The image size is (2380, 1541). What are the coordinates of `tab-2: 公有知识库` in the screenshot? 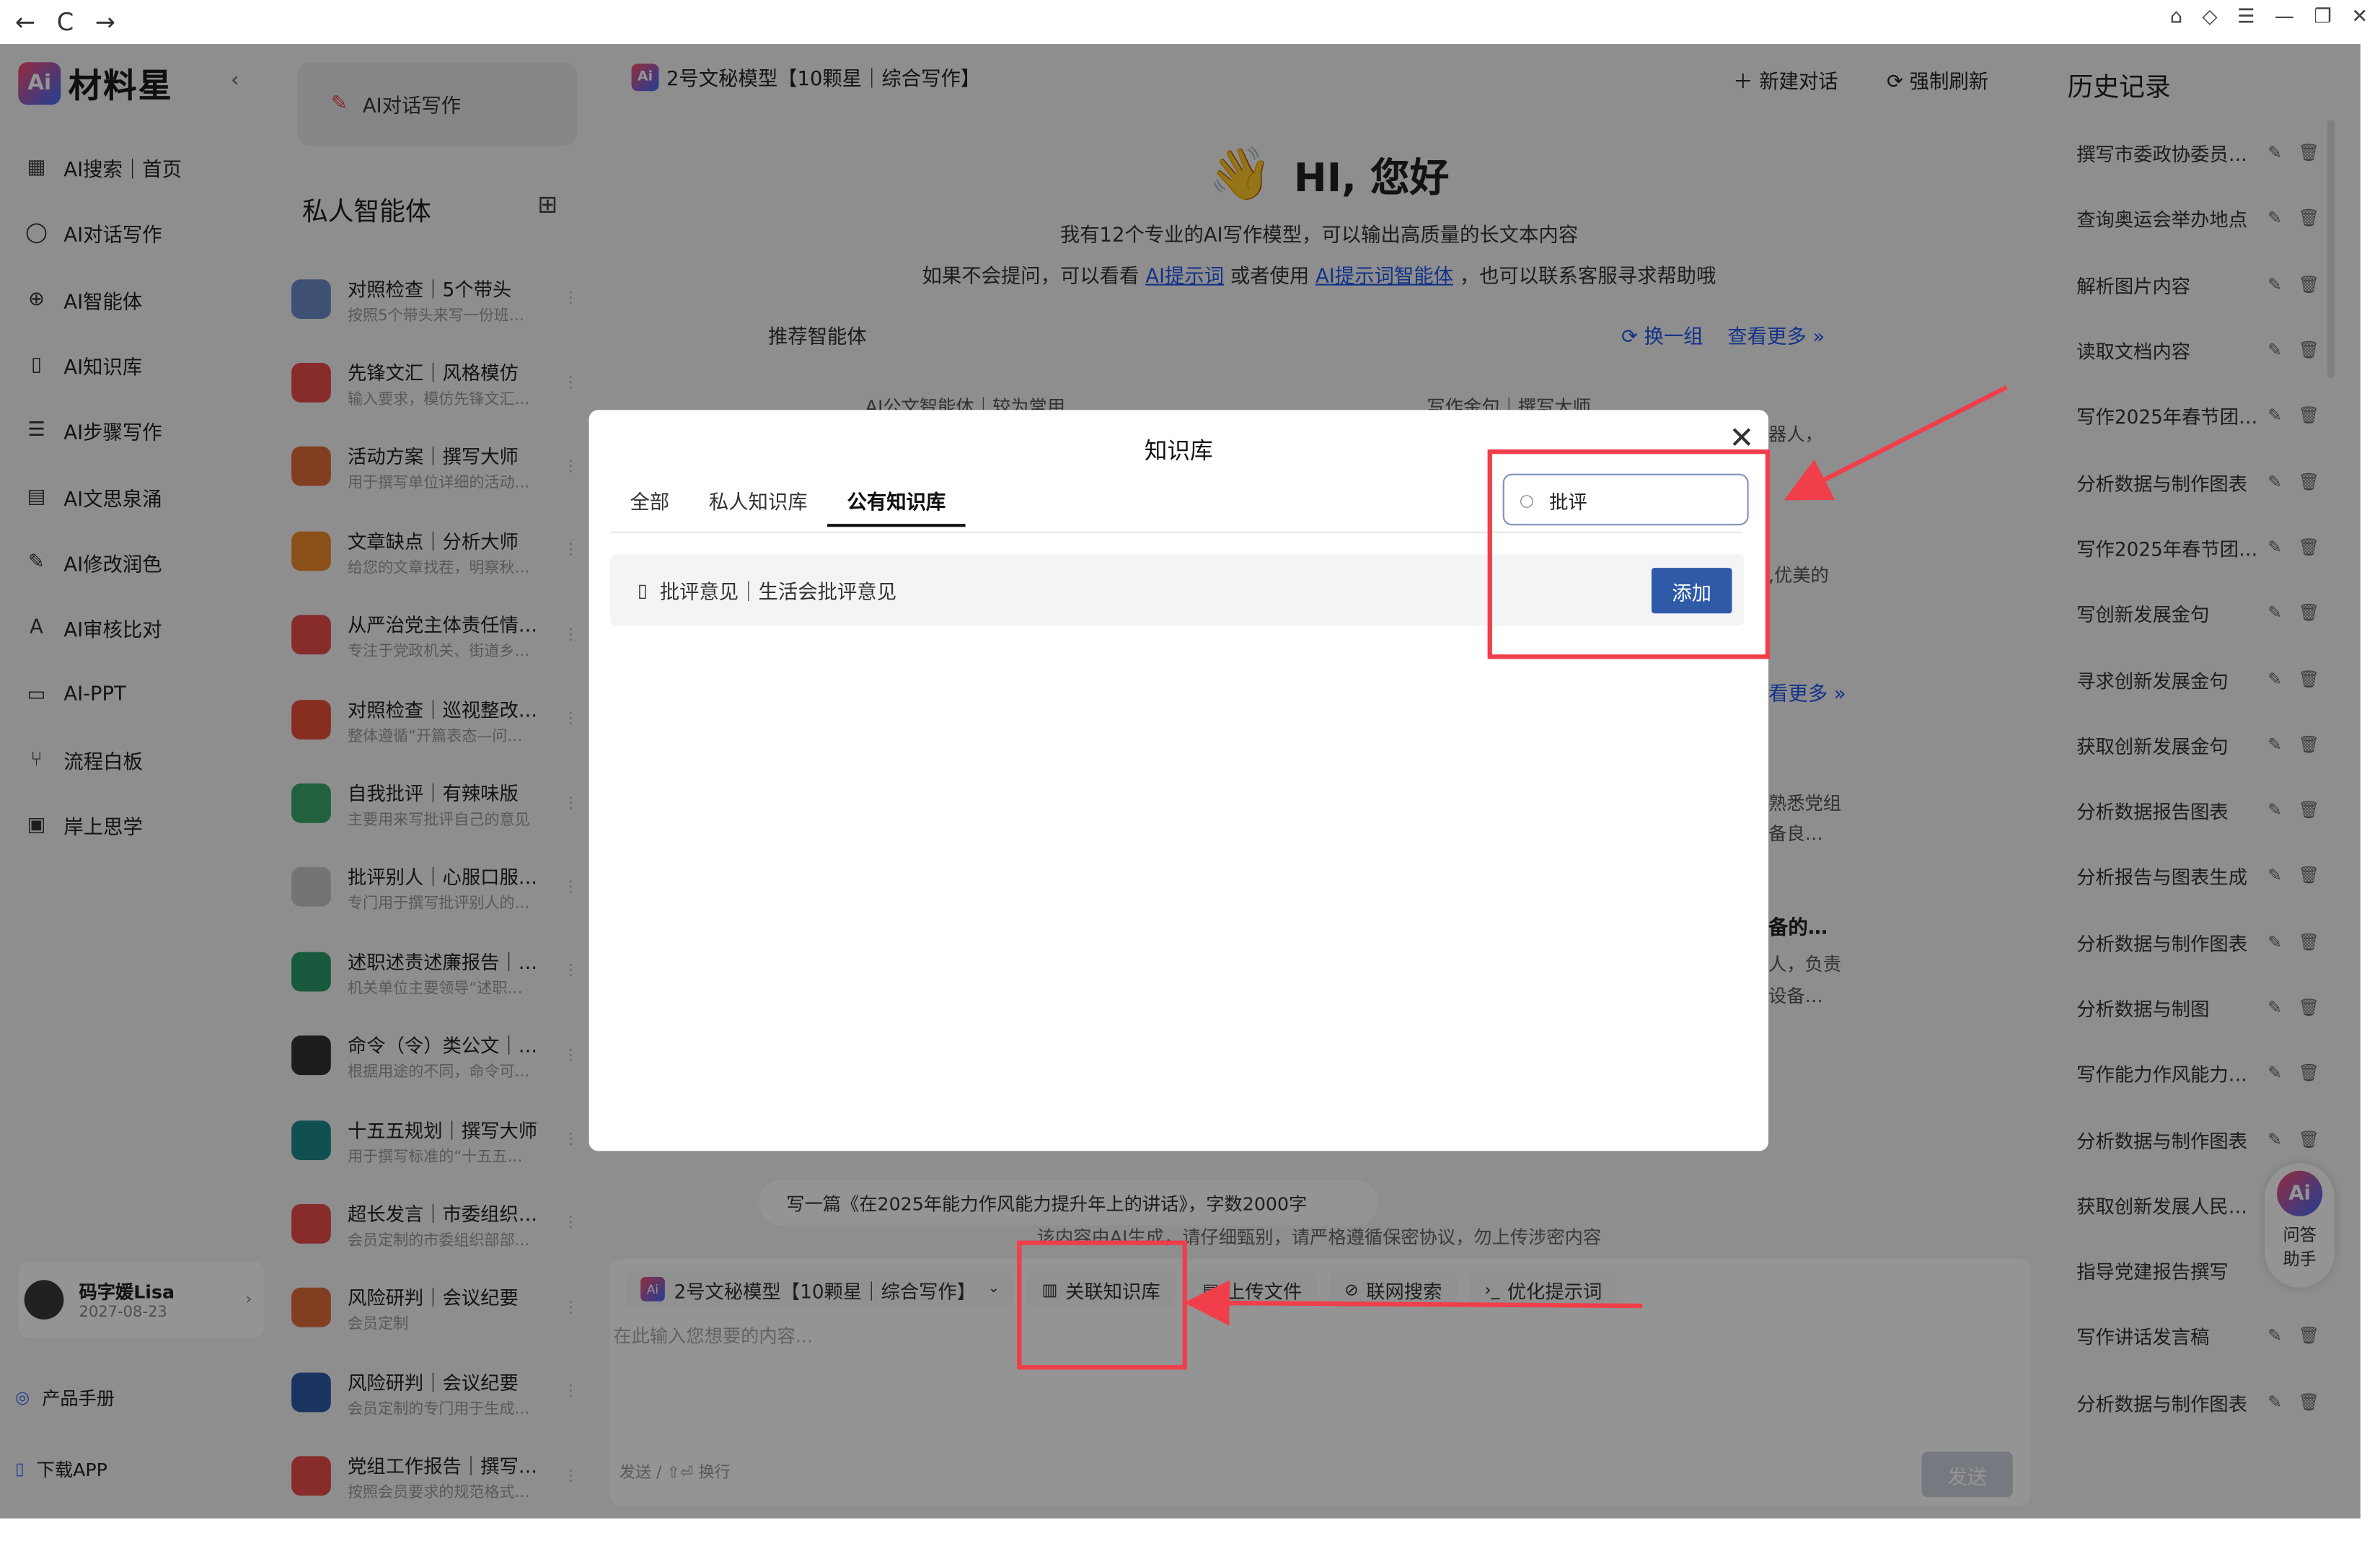 It's located at (896, 505).